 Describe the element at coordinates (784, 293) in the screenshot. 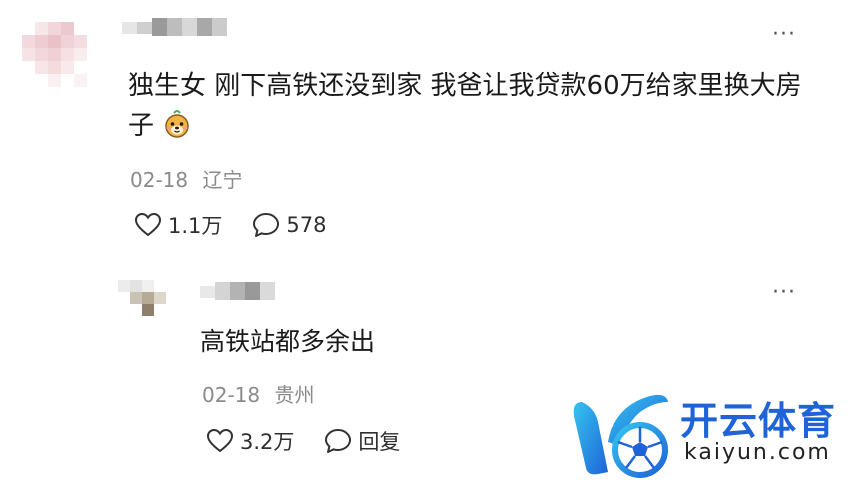

I see `reply-more-options-button: ···` at that location.